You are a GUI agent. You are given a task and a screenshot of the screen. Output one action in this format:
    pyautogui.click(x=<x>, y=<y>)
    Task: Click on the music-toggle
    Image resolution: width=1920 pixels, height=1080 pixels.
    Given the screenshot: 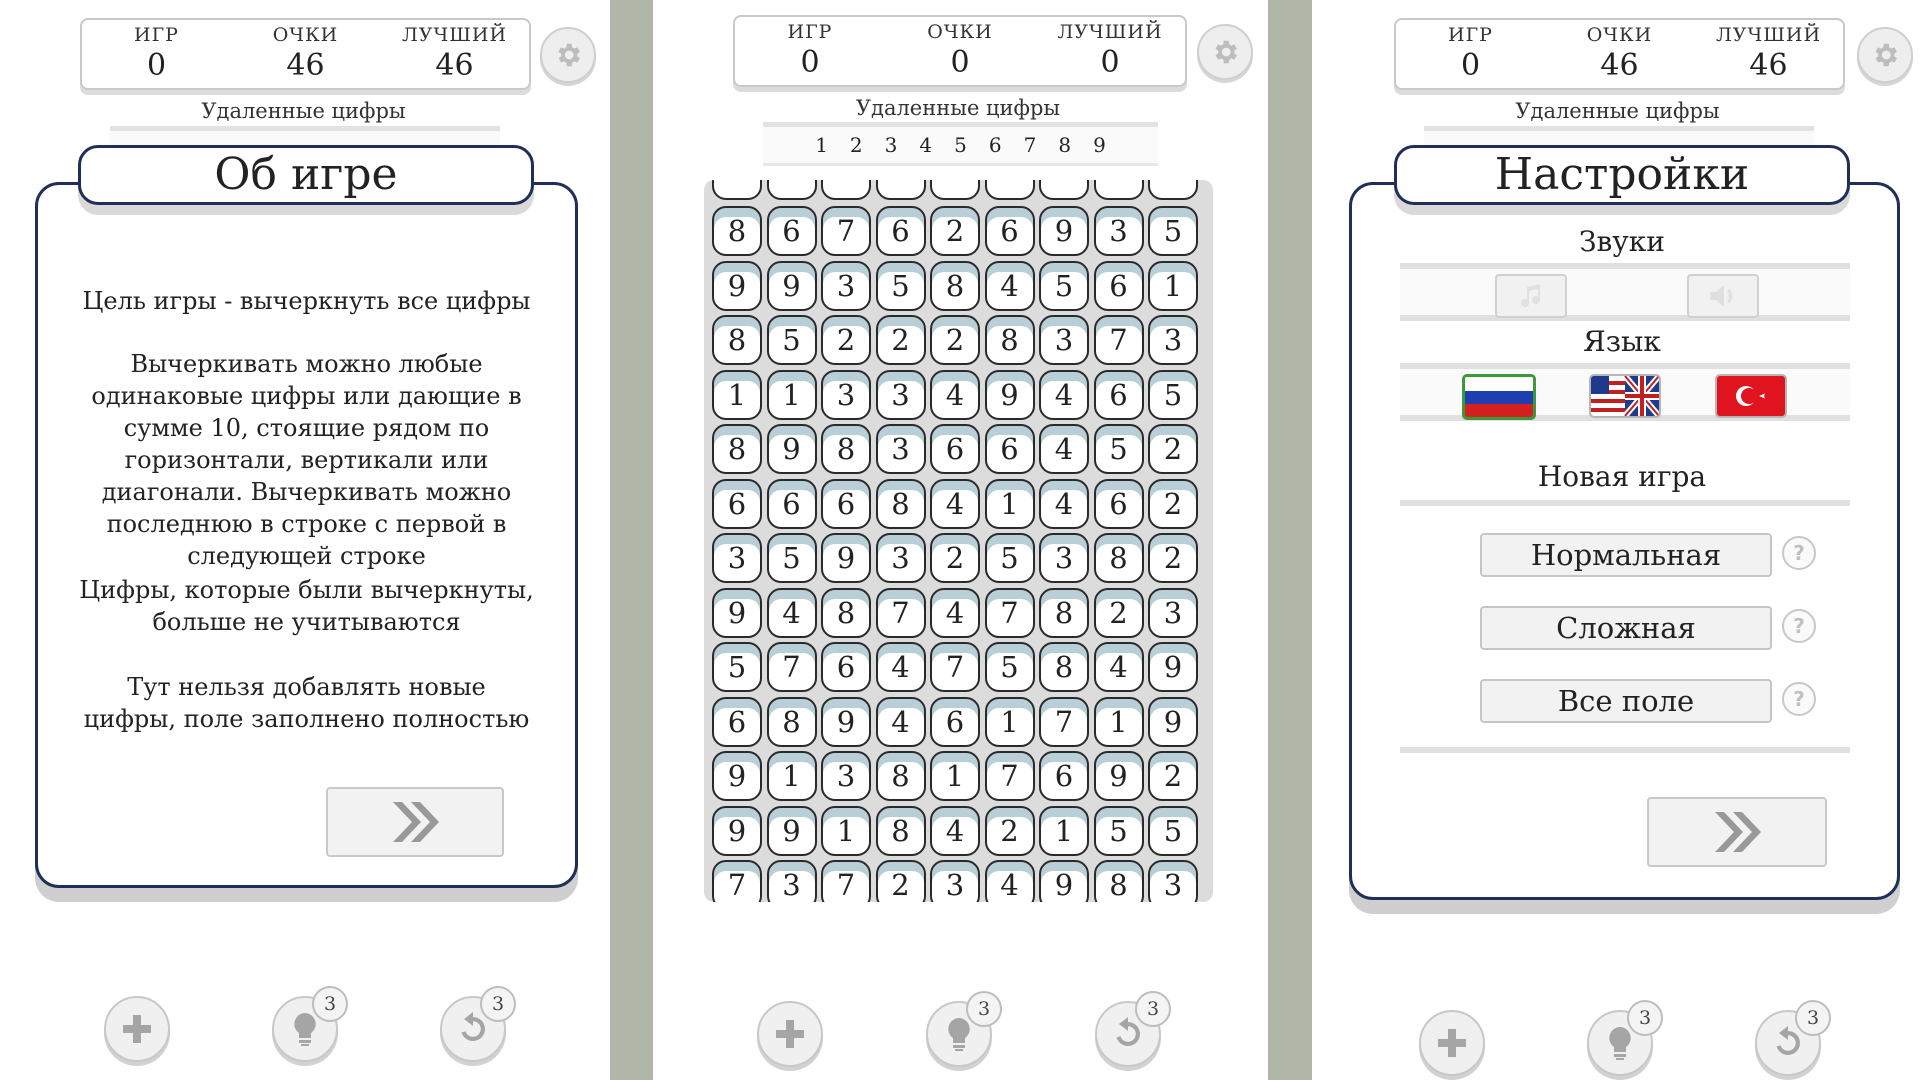 What is the action you would take?
    pyautogui.click(x=1531, y=296)
    